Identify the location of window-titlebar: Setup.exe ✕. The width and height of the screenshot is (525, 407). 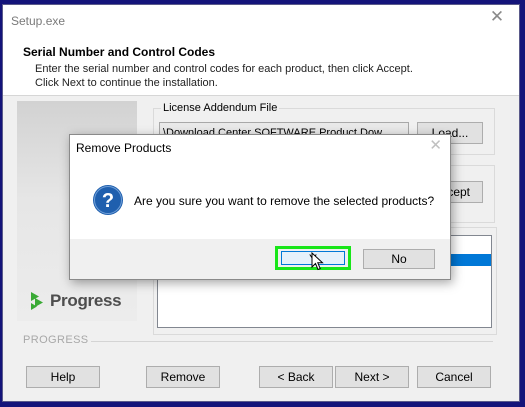
(261, 19).